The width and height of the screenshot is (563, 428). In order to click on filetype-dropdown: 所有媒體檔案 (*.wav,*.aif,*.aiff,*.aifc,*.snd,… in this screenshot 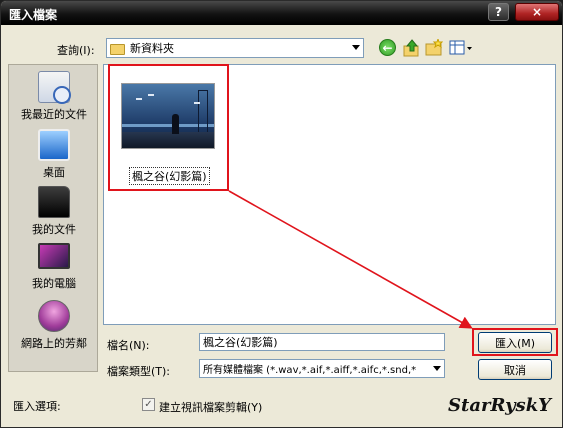, I will do `click(322, 368)`.